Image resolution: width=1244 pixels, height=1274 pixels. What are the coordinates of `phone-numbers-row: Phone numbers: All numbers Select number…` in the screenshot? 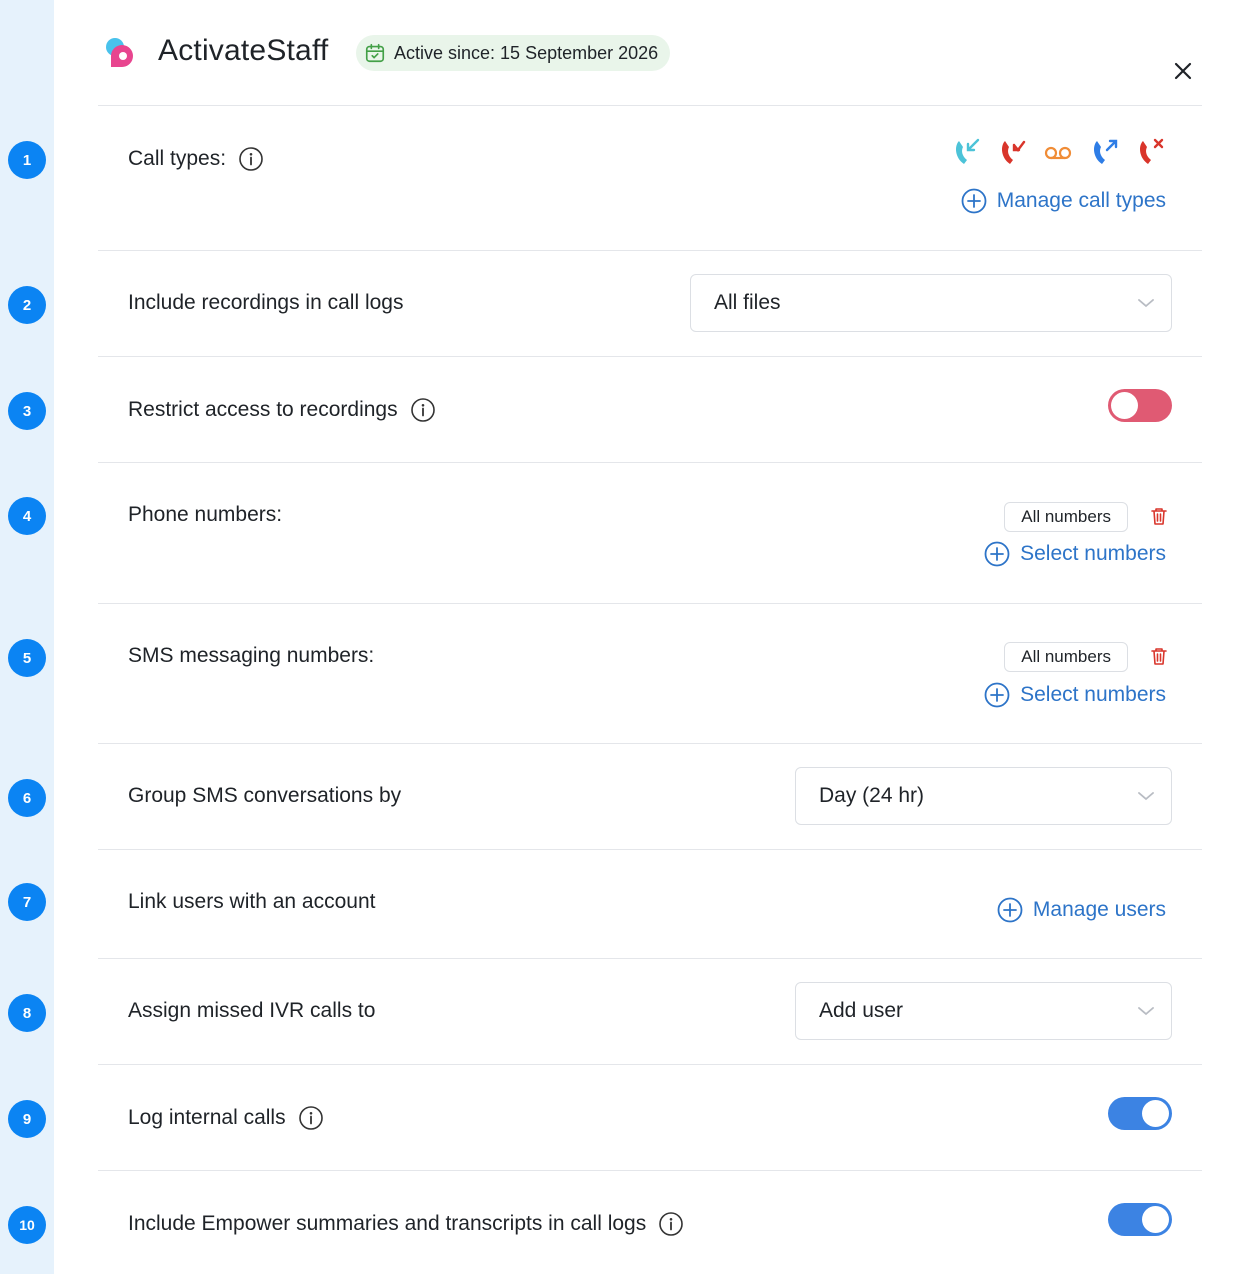 It's located at (650, 533).